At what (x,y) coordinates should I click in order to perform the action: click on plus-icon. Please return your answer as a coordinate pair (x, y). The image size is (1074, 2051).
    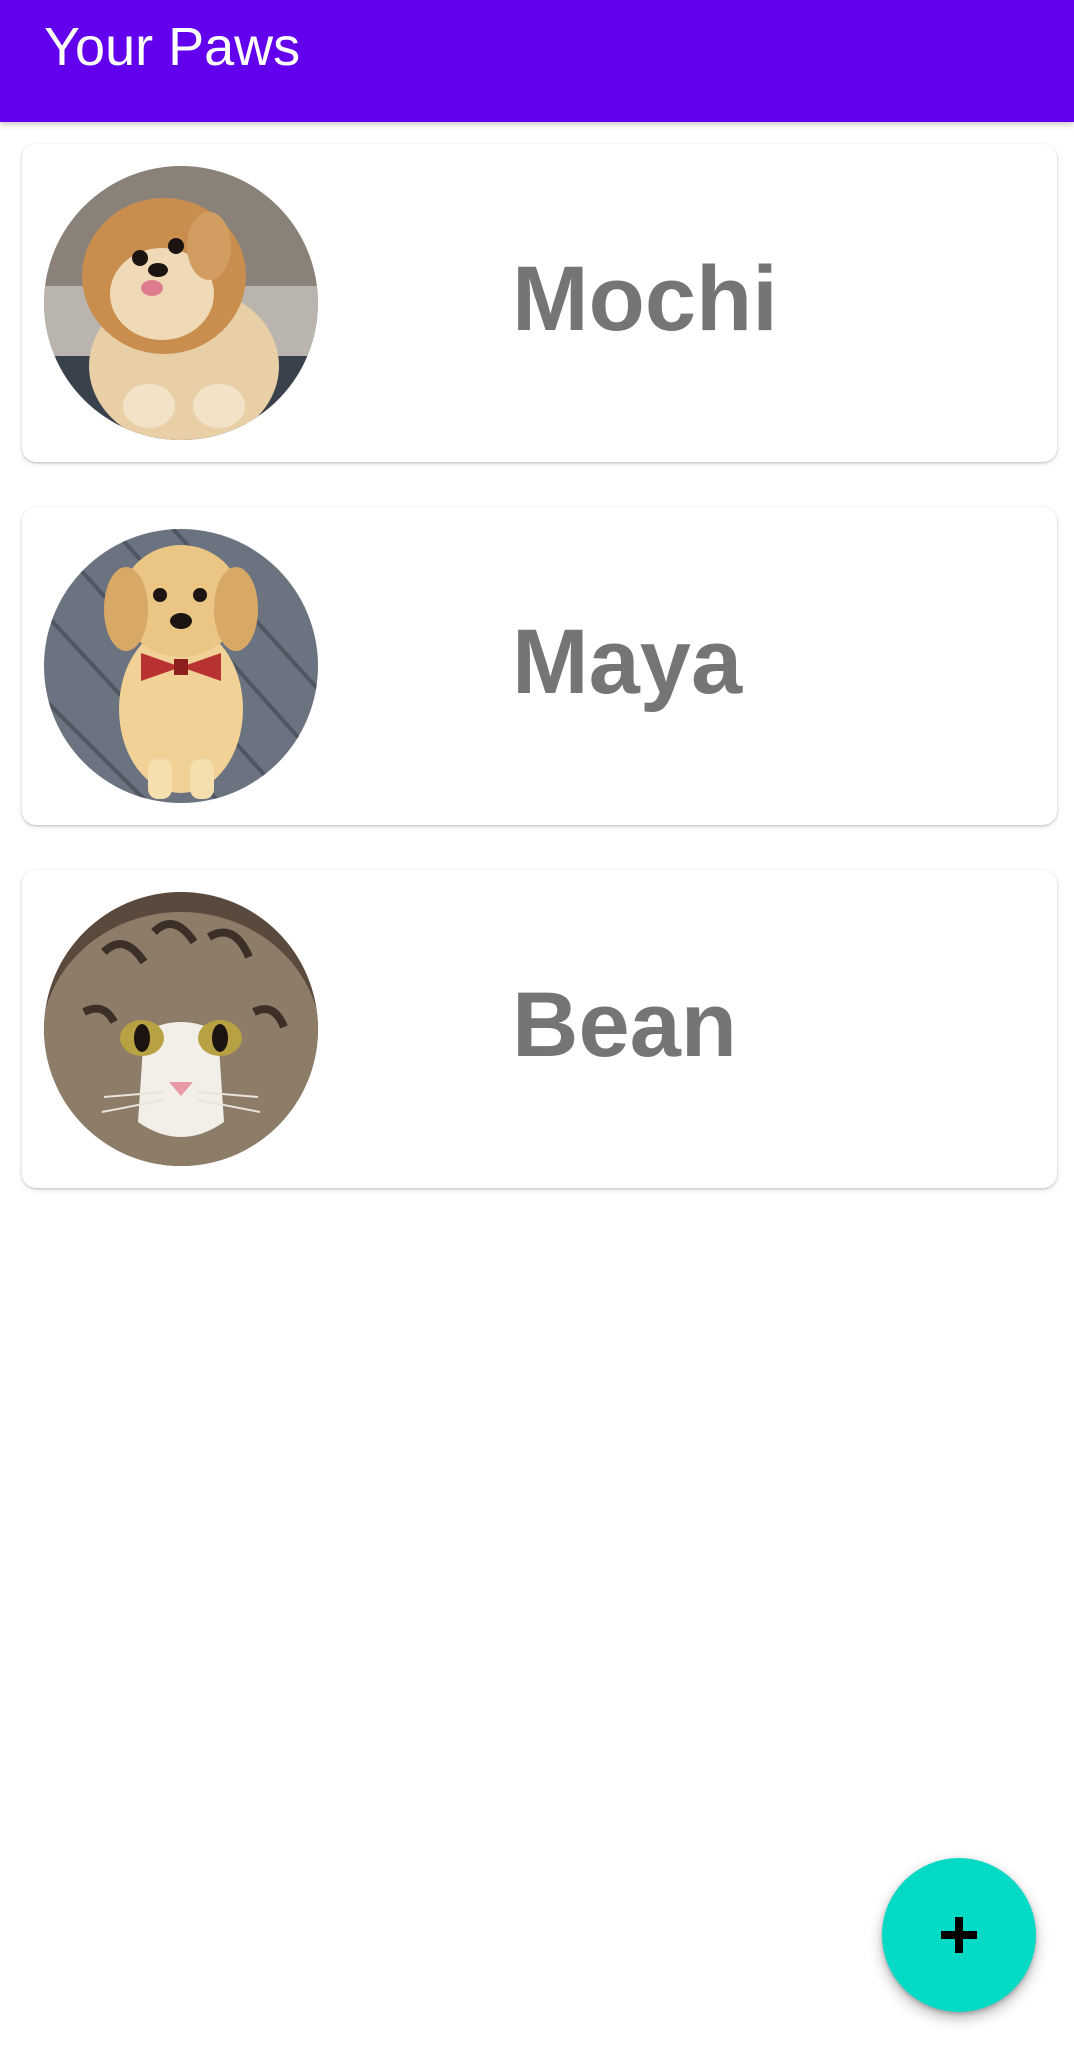
    Looking at the image, I should click on (959, 1935).